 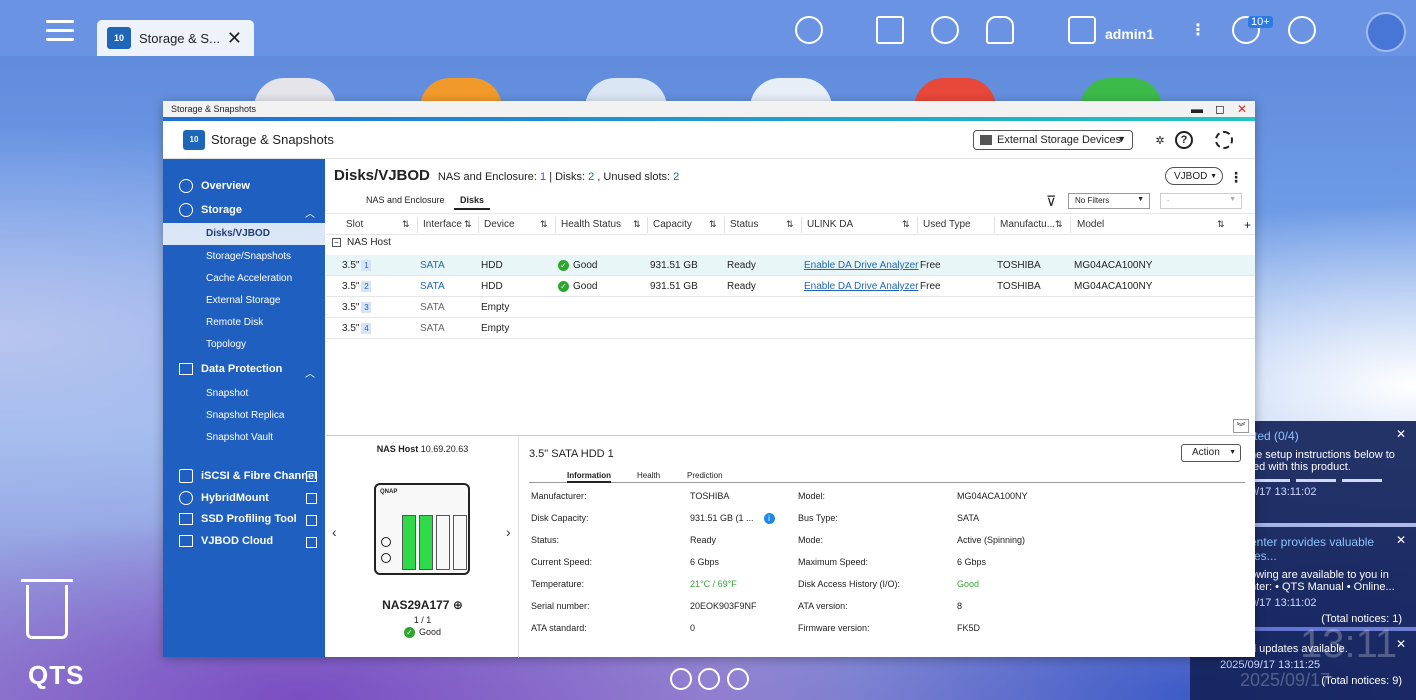 What do you see at coordinates (1201, 201) in the screenshot?
I see `filter-value-select: - ▼` at bounding box center [1201, 201].